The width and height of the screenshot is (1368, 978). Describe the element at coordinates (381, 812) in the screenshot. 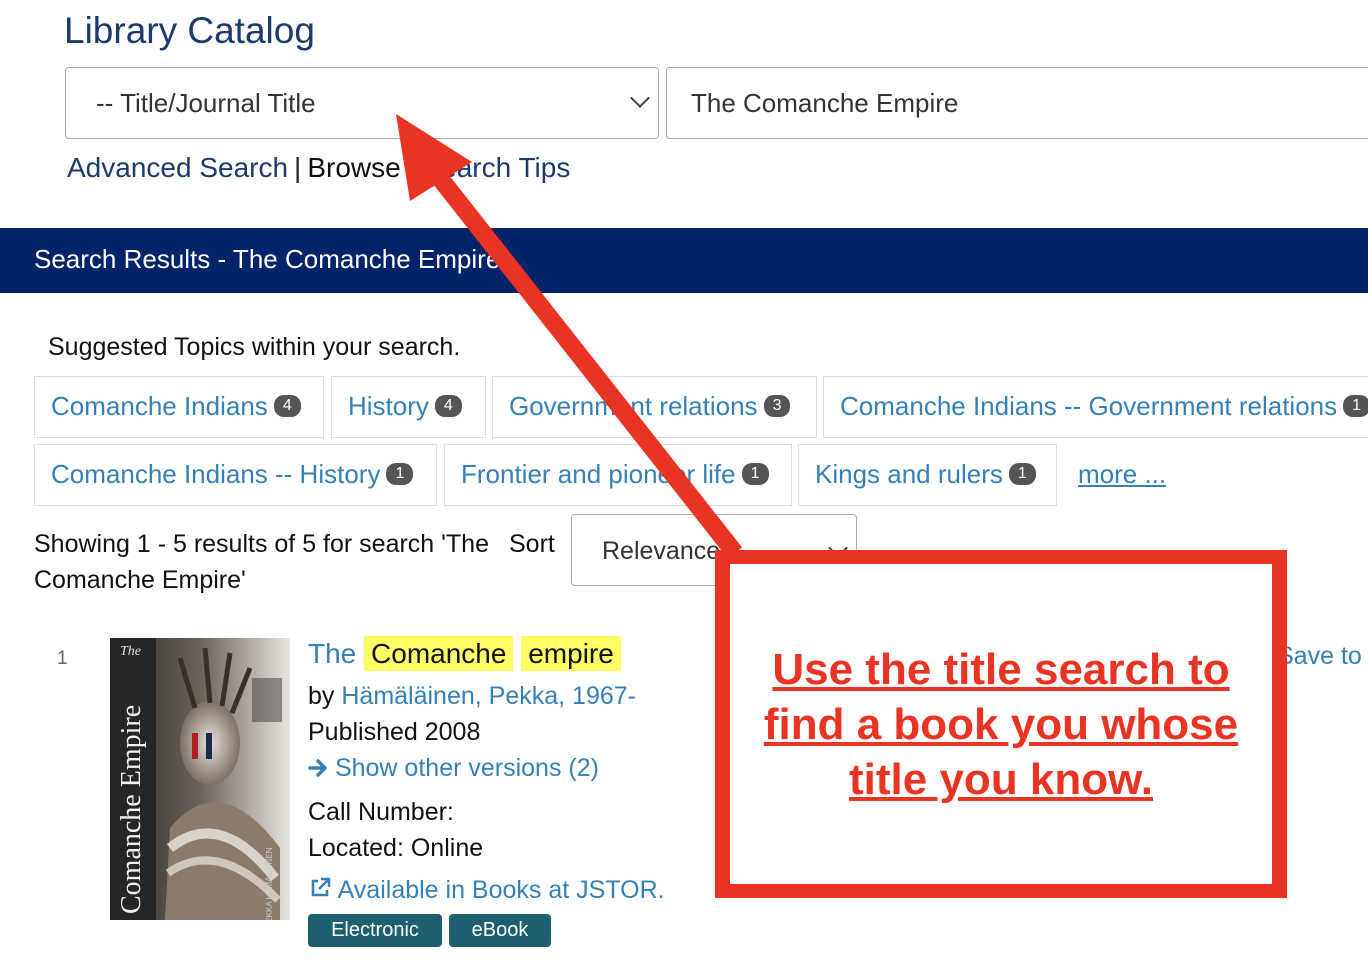

I see `call-number: Call Number:` at that location.